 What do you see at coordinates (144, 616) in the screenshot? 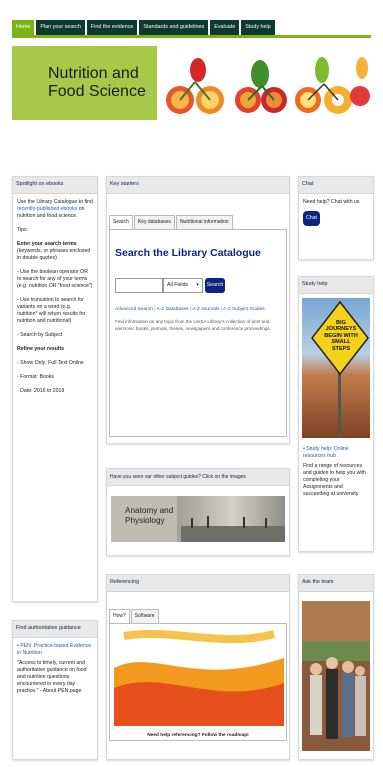
I see `tab-software: Software` at bounding box center [144, 616].